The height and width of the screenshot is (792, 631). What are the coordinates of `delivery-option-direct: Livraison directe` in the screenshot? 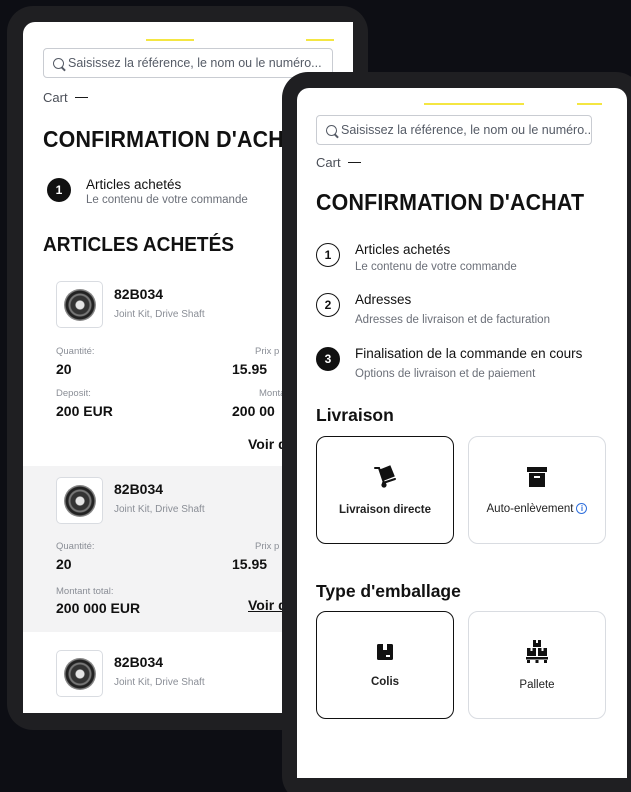 It's located at (385, 490).